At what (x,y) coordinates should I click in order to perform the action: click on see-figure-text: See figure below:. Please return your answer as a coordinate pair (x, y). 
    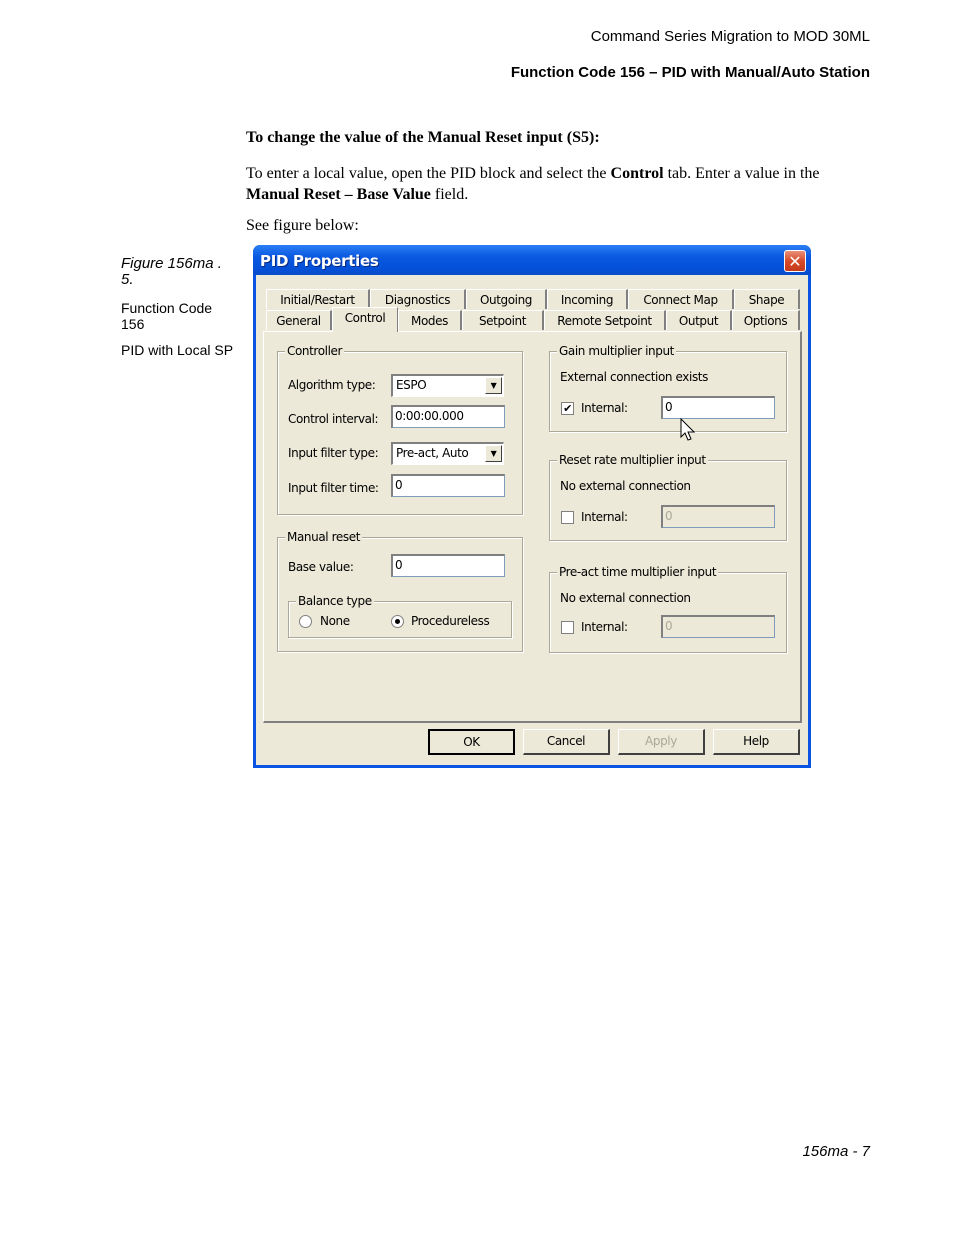
    Looking at the image, I should click on (302, 225).